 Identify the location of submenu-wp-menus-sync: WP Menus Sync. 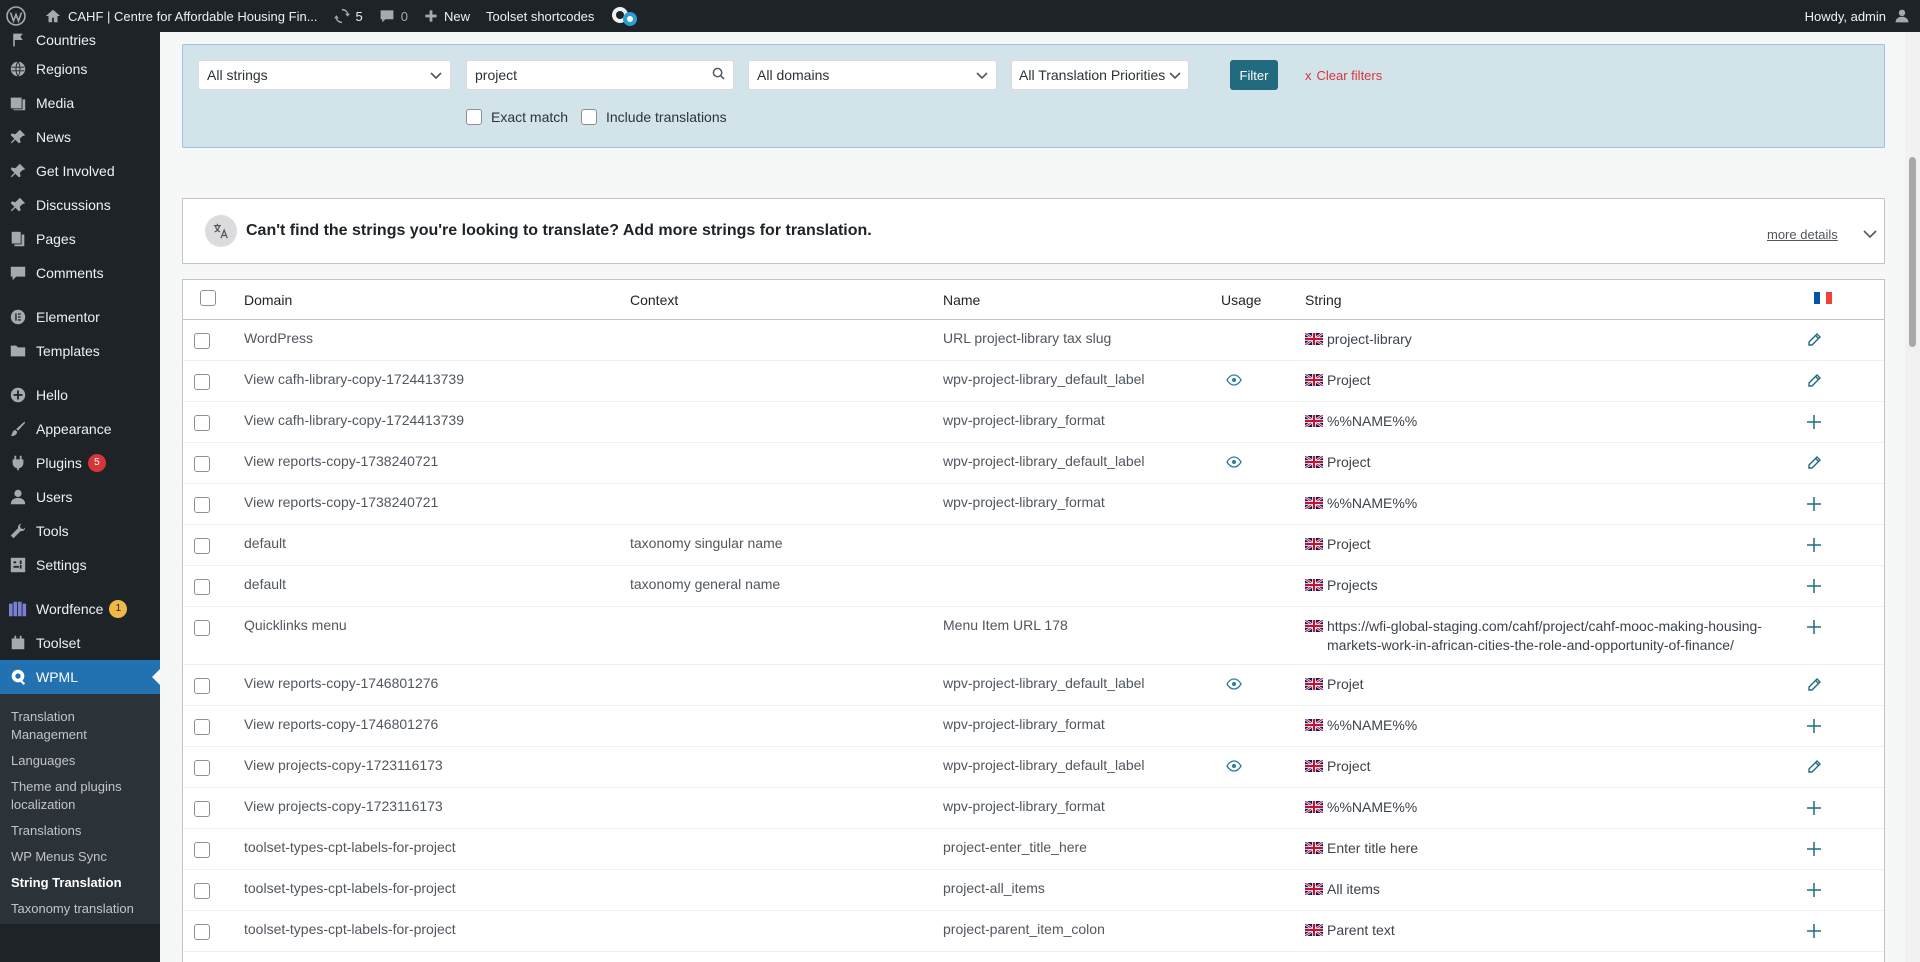
(80, 857).